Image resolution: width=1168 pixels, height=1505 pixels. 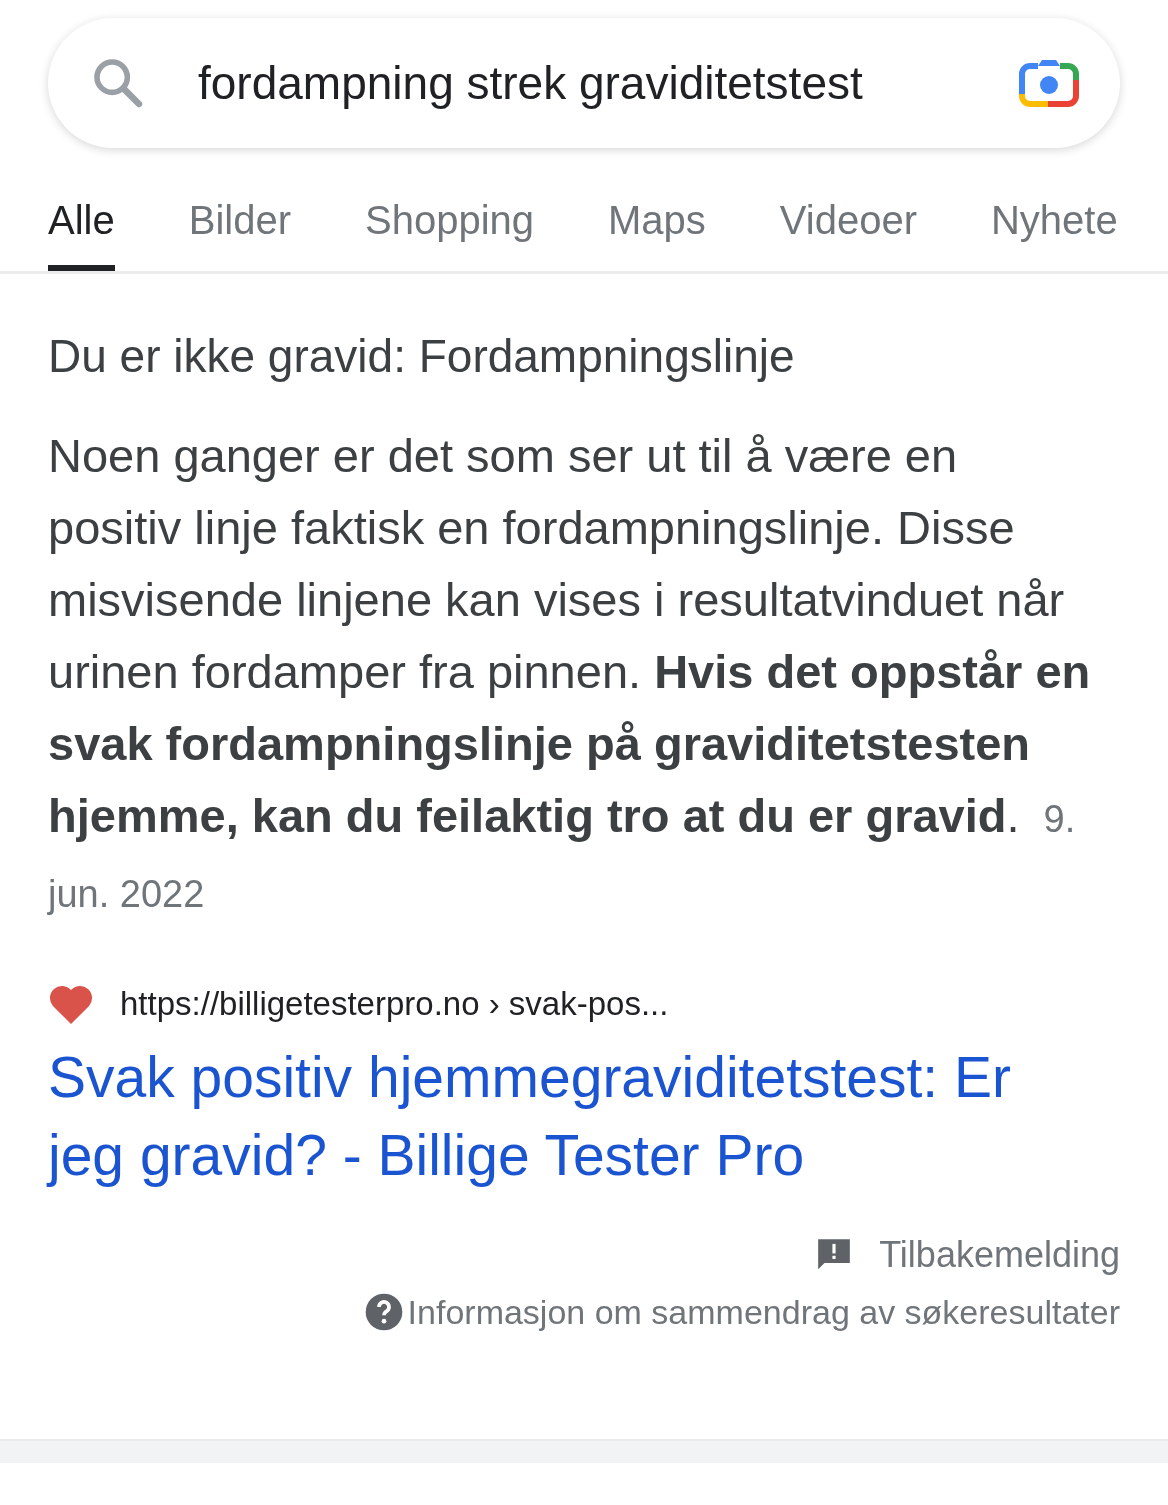 I want to click on tab: Alle, so click(x=81, y=231).